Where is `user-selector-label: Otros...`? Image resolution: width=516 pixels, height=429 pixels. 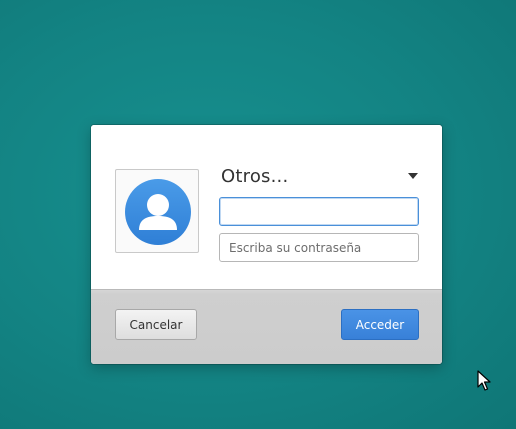 user-selector-label: Otros... is located at coordinates (255, 176).